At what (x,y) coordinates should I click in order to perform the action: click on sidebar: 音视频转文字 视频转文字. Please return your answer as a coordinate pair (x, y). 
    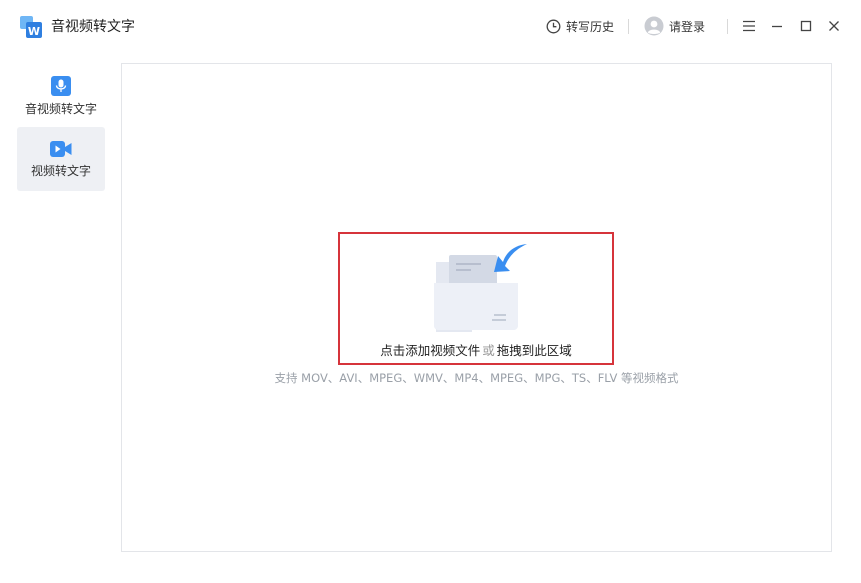
    Looking at the image, I should click on (60, 318).